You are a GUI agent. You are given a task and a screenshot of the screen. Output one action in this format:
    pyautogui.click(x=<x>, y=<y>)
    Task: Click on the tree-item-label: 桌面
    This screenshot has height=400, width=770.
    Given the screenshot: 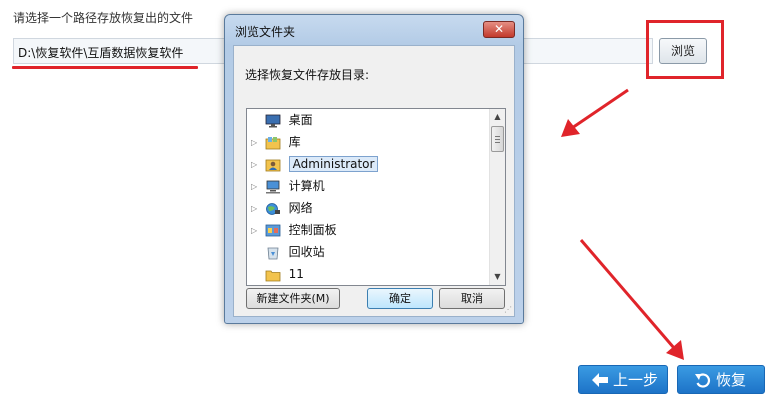 What is the action you would take?
    pyautogui.click(x=300, y=120)
    